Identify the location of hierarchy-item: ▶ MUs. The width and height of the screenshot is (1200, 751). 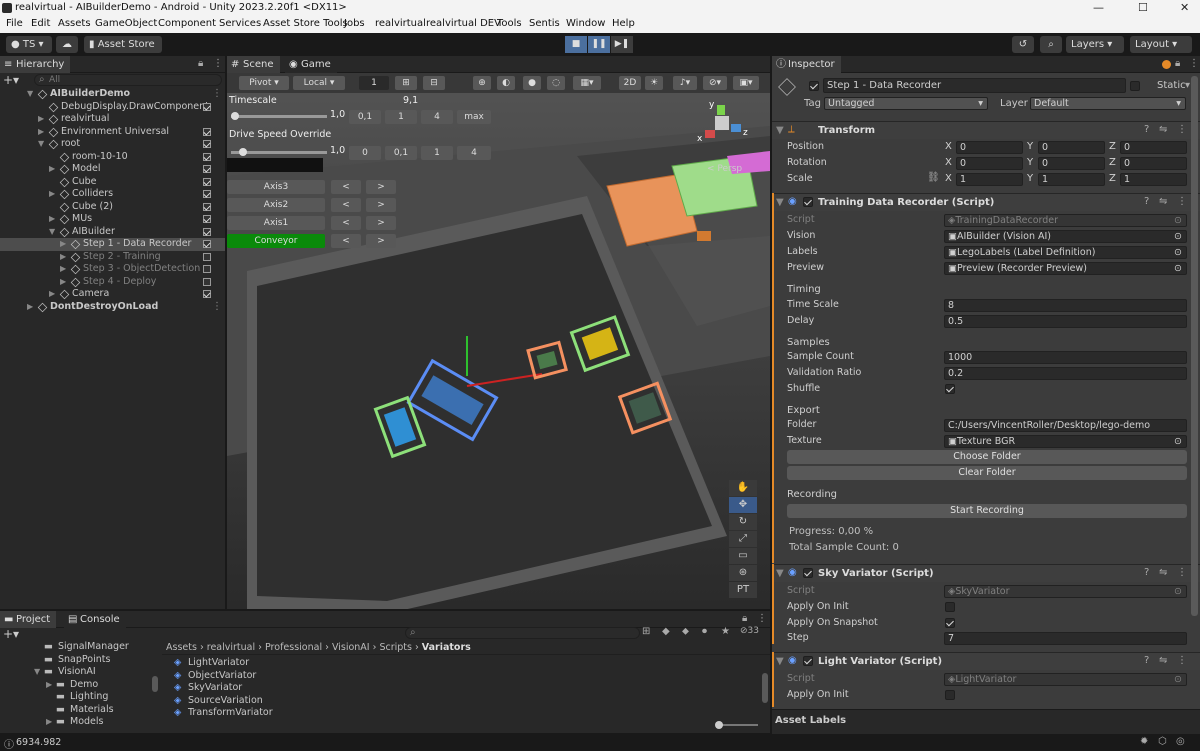
(112, 219).